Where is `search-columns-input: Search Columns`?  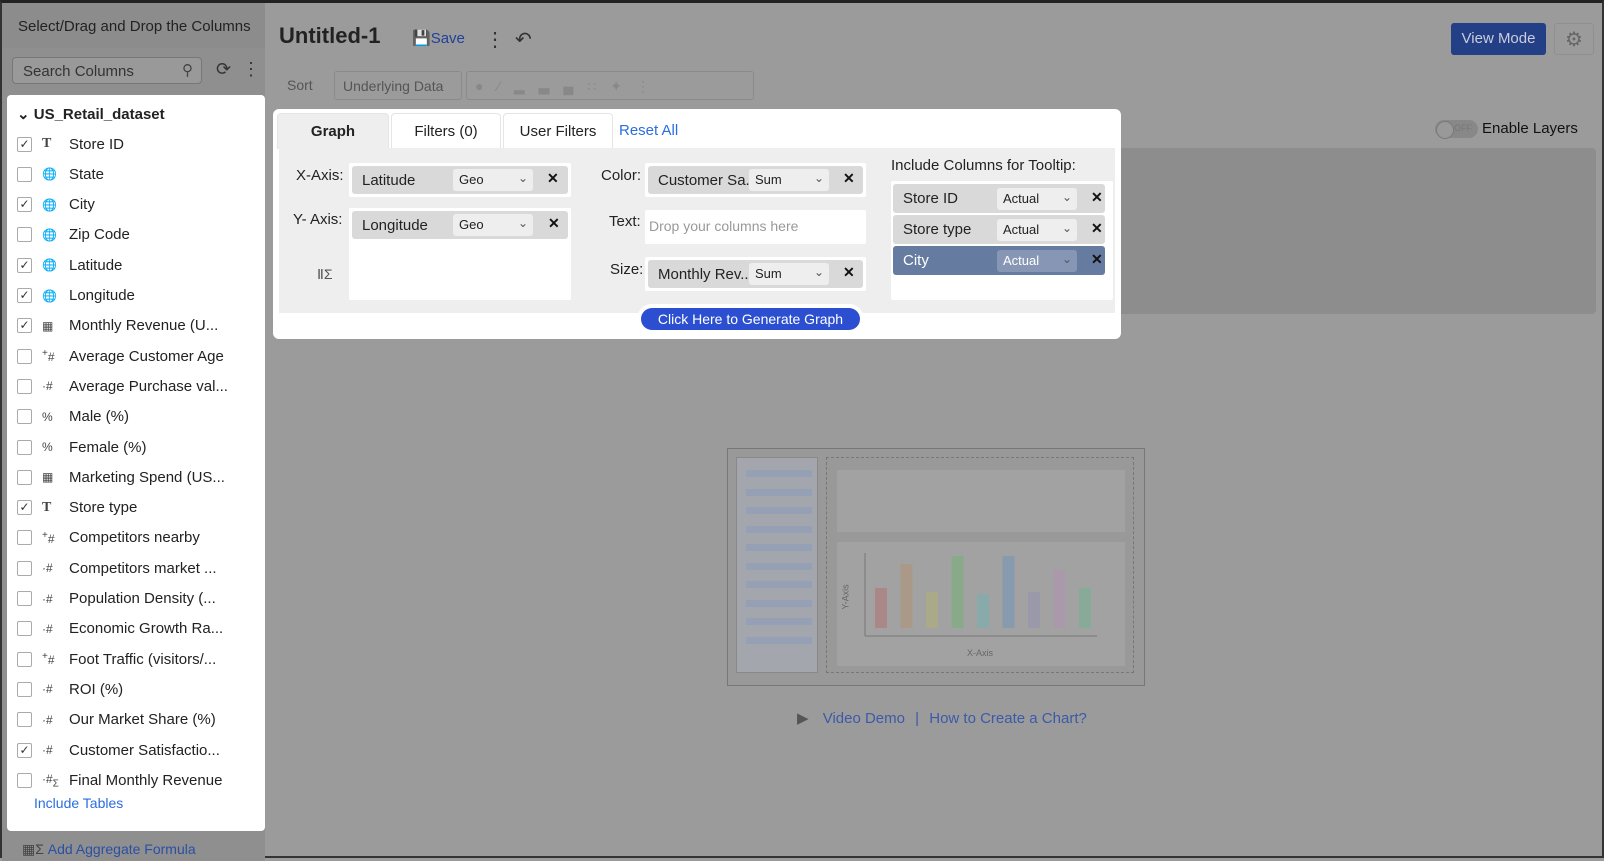
search-columns-input: Search Columns is located at coordinates (107, 70).